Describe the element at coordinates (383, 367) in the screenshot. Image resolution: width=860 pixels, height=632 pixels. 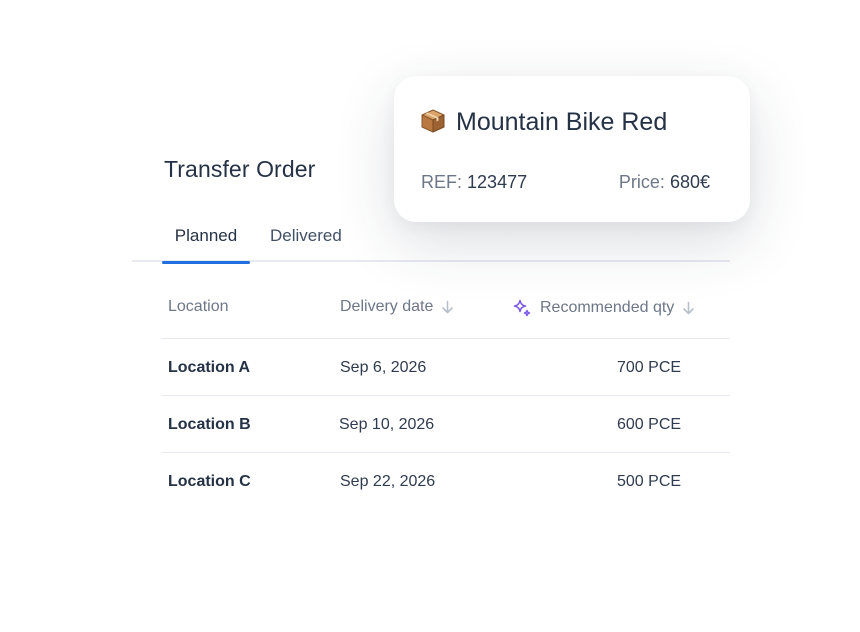
I see `cell-delivery-date: Sep 6, 2026` at that location.